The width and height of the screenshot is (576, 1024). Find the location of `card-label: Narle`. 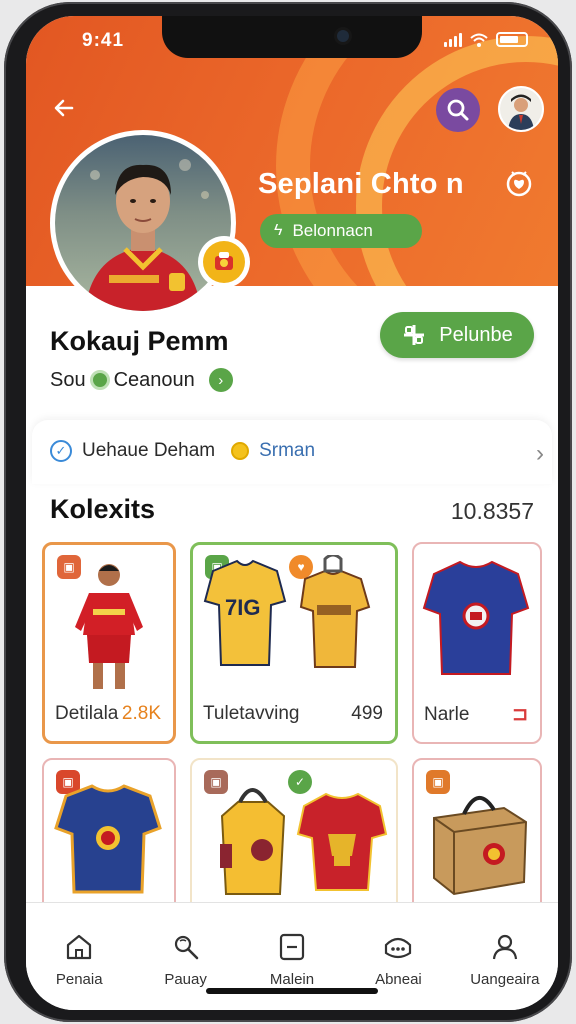

card-label: Narle is located at coordinates (447, 714).